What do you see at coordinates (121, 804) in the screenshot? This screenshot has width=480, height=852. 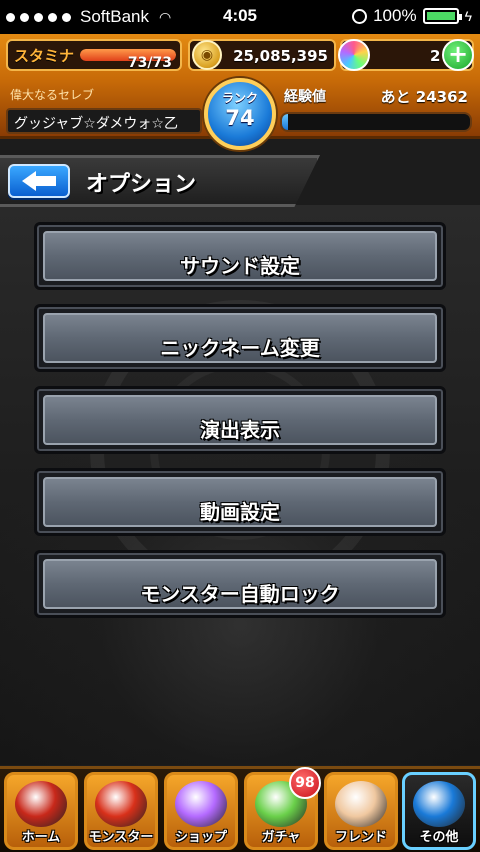 I see `monster-icon` at bounding box center [121, 804].